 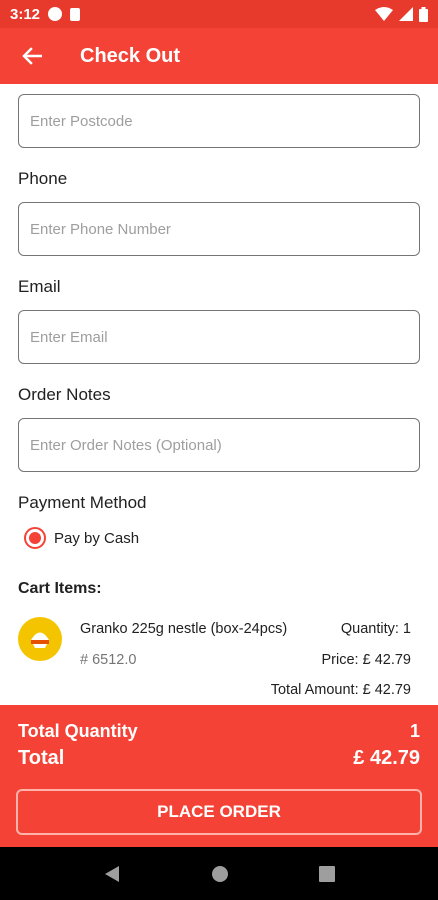 What do you see at coordinates (219, 56) in the screenshot?
I see `app-bar: Check Out` at bounding box center [219, 56].